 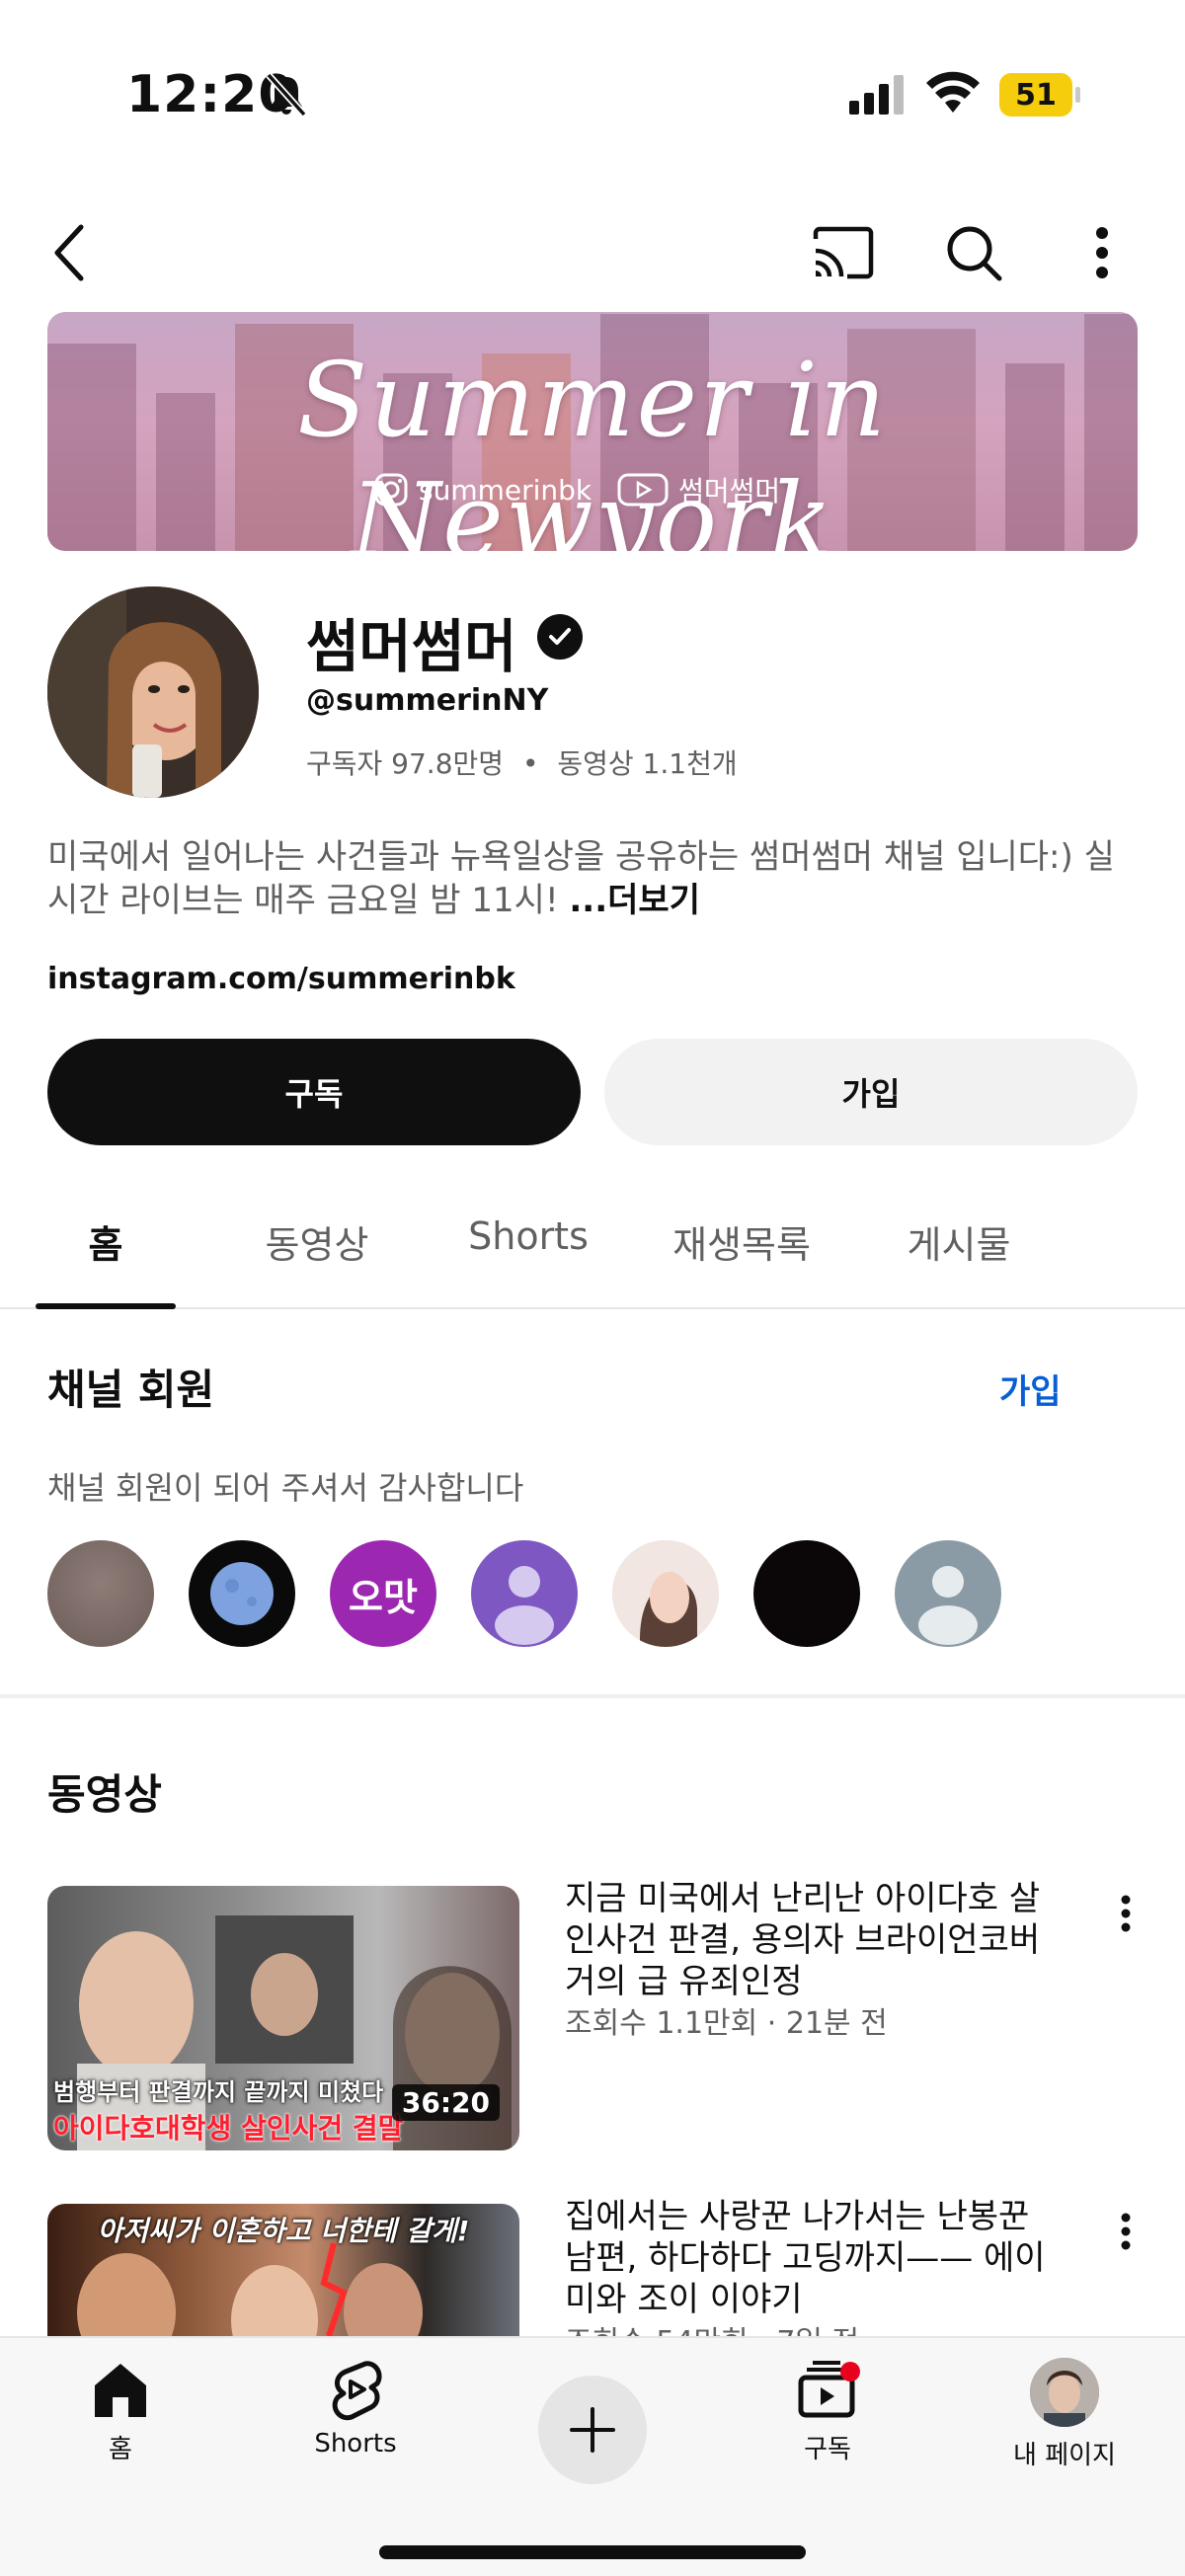 I want to click on thumbnail-caption: 범행부터 판결까지 끝까지 미쳤다, so click(x=219, y=2092).